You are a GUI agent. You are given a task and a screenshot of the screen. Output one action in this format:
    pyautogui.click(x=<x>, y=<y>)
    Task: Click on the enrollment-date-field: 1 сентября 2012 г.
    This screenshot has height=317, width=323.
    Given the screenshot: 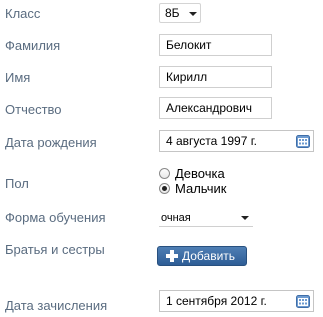 What is the action you would take?
    pyautogui.click(x=236, y=301)
    